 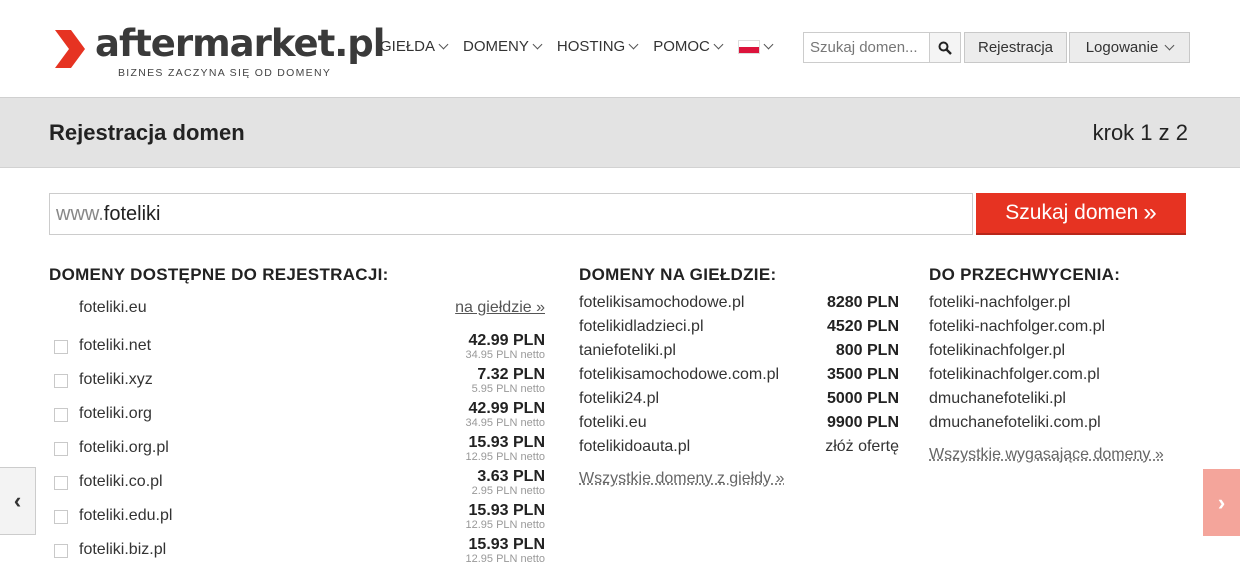 What do you see at coordinates (678, 274) in the screenshot?
I see `market-heading: DOMENY NA GIEŁDZIE:` at bounding box center [678, 274].